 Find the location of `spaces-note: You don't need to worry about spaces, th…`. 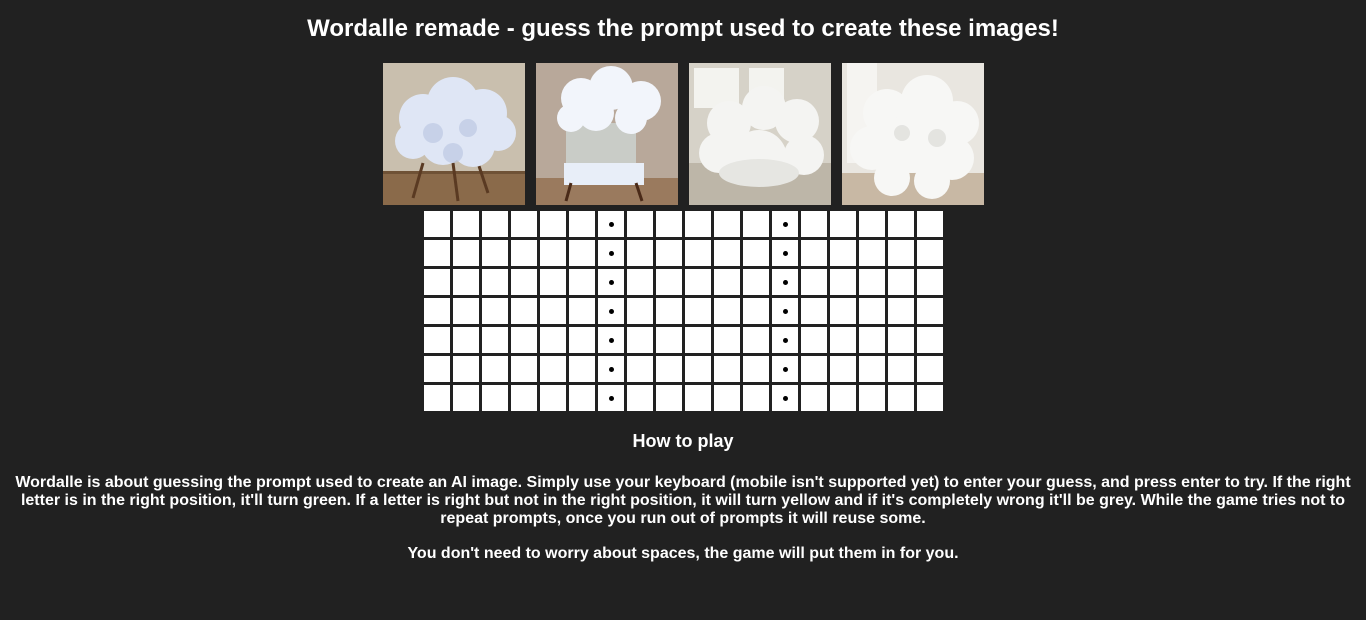

spaces-note: You don't need to worry about spaces, th… is located at coordinates (683, 553).